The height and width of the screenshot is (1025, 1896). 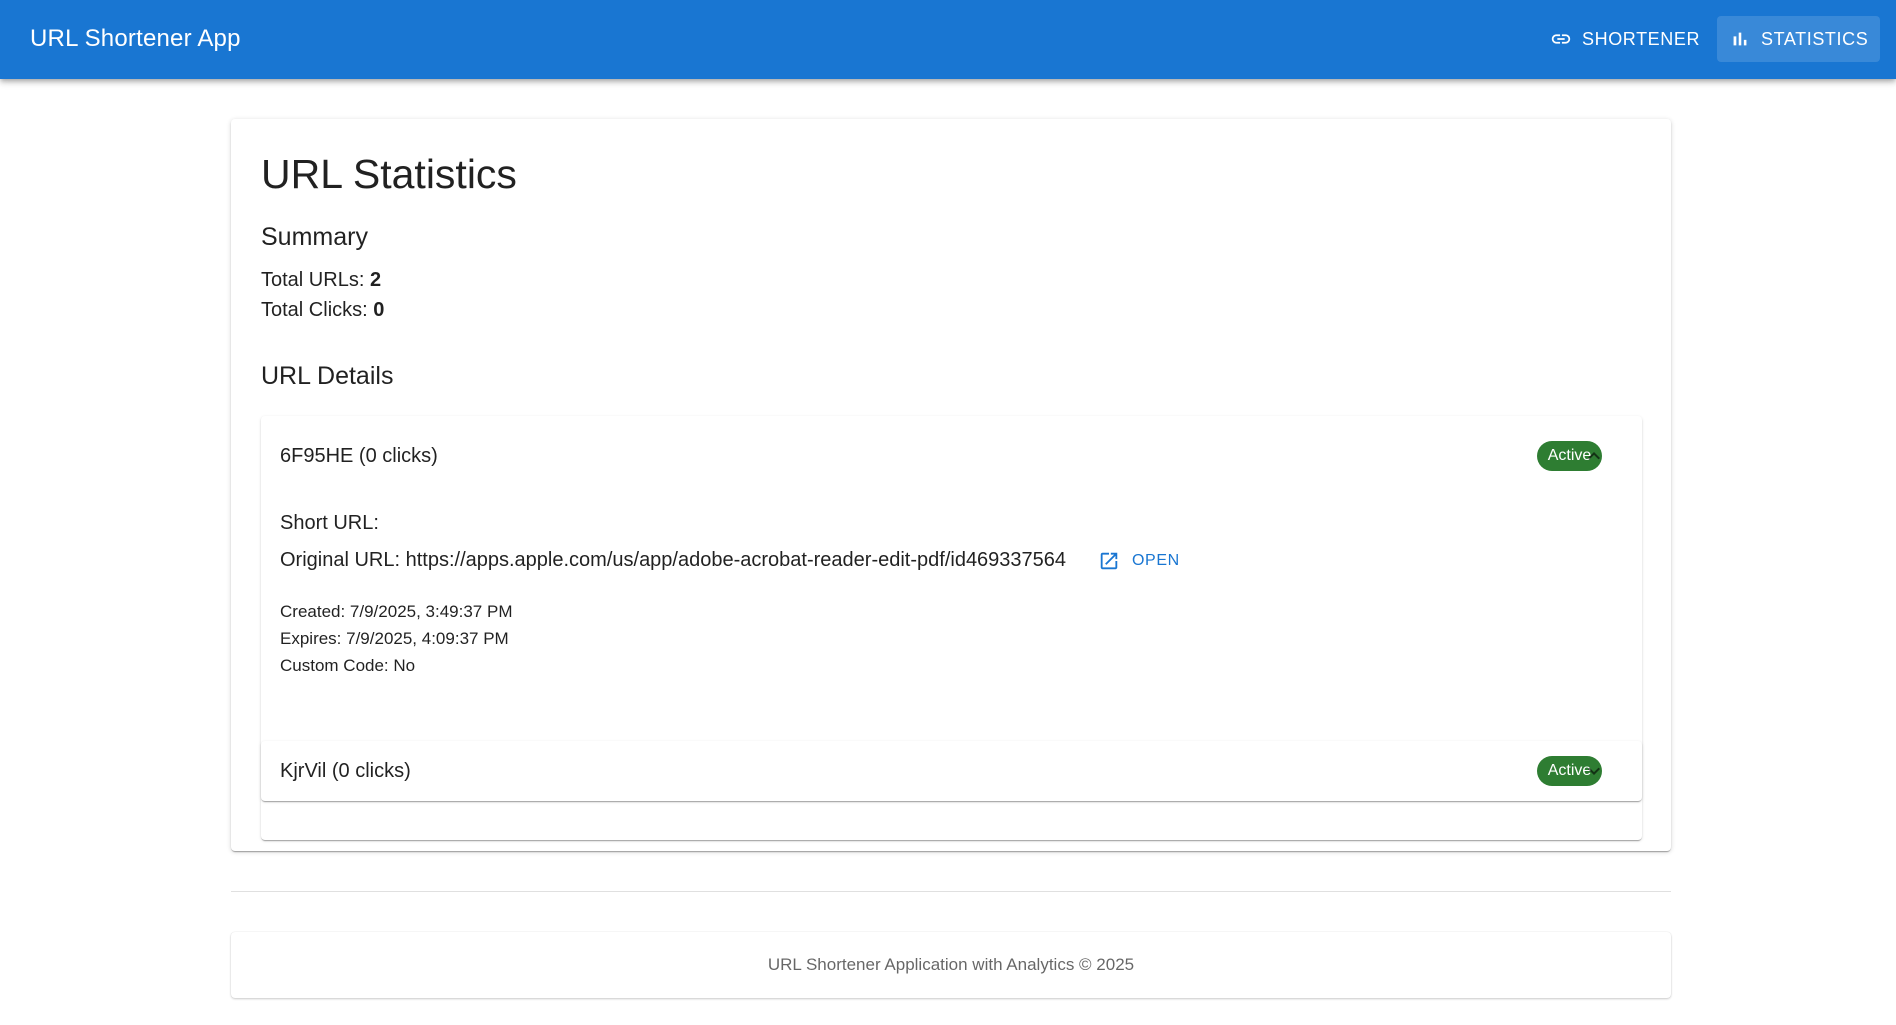 I want to click on summary-heading: Summary, so click(x=314, y=237).